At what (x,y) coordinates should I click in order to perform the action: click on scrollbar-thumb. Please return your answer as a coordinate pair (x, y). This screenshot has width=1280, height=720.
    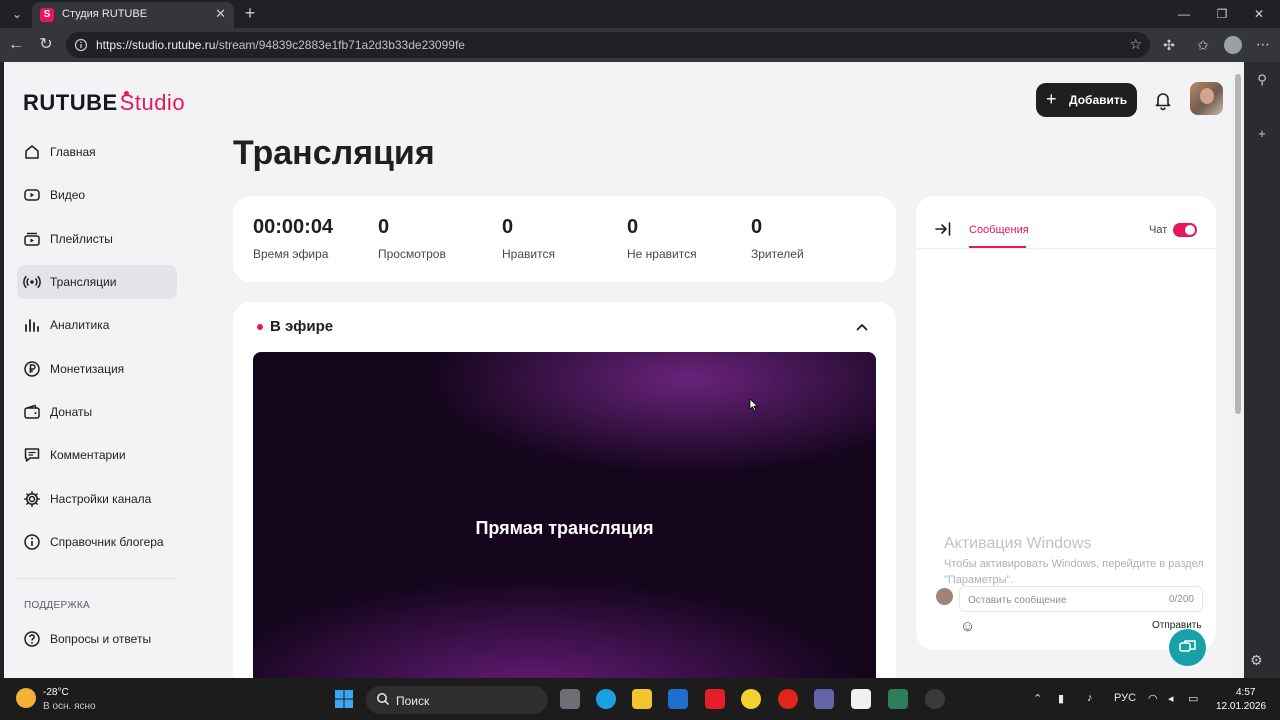
    Looking at the image, I should click on (1238, 244).